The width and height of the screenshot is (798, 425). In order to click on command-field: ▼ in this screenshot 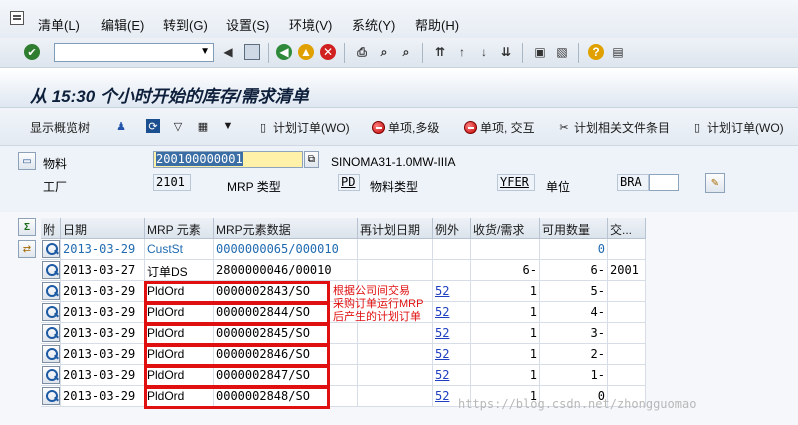, I will do `click(134, 52)`.